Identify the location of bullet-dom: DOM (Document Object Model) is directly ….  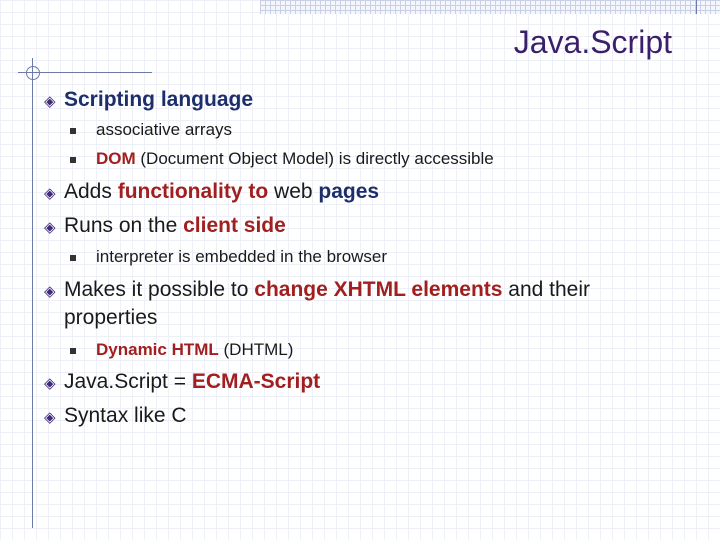
(295, 159).